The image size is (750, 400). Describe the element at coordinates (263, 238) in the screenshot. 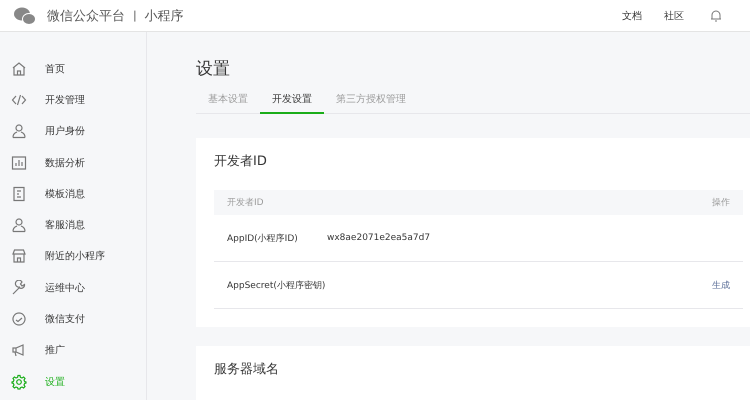

I see `table-cell-text: AppID(小程序ID)` at that location.